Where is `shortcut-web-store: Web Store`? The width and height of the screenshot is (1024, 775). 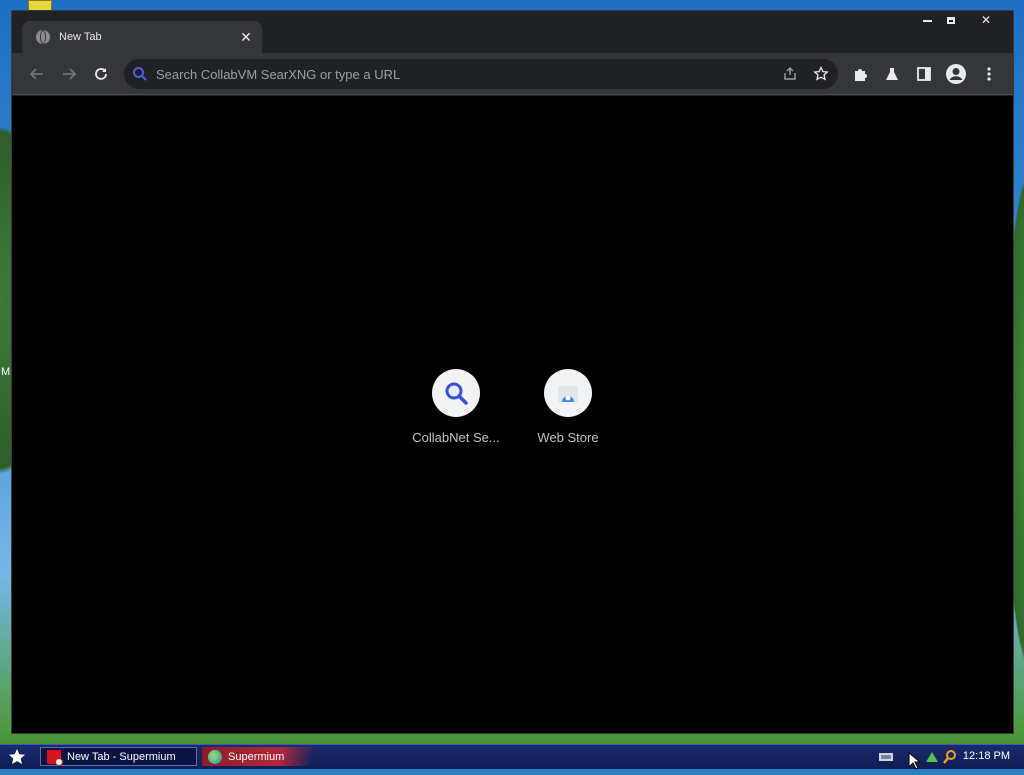
shortcut-web-store: Web Store is located at coordinates (568, 407).